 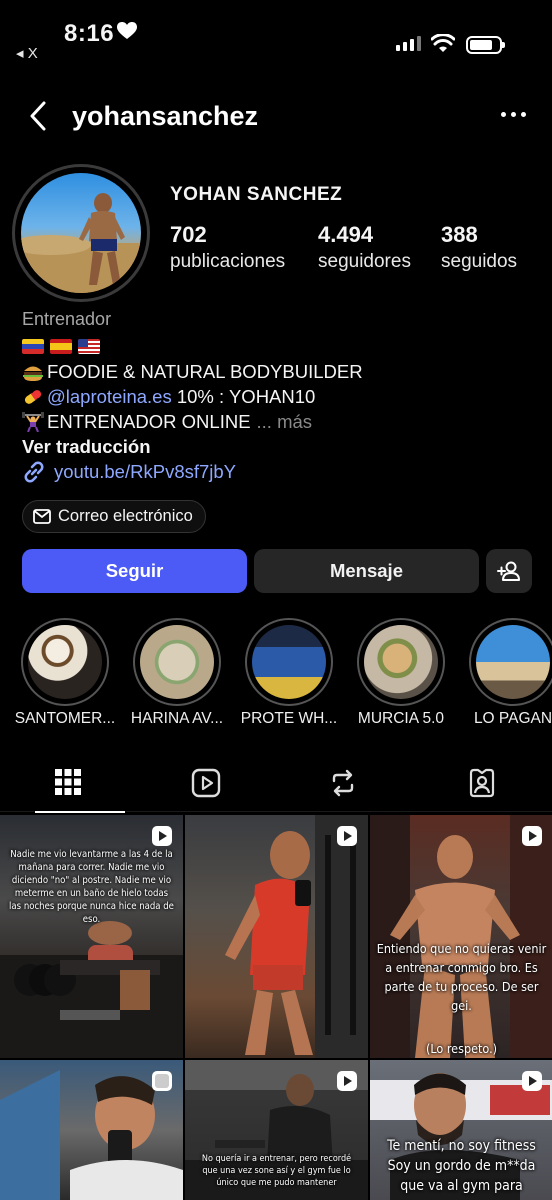 I want to click on back-to-app-link: ◂ X, so click(x=27, y=53).